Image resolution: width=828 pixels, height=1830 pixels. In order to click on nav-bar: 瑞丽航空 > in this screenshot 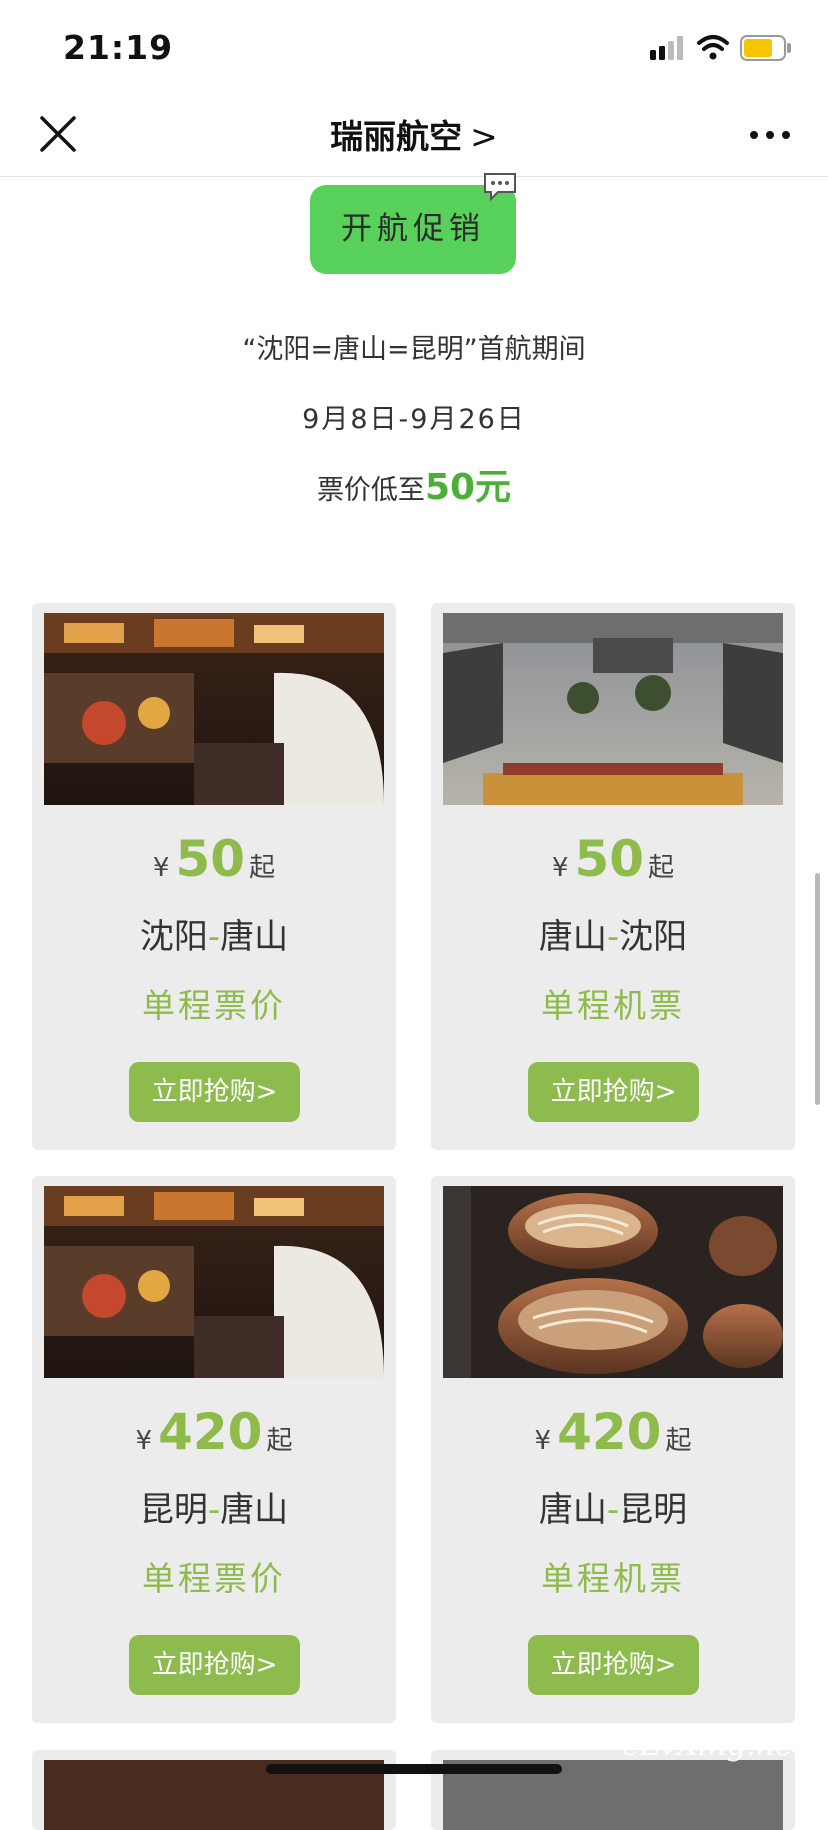, I will do `click(414, 138)`.